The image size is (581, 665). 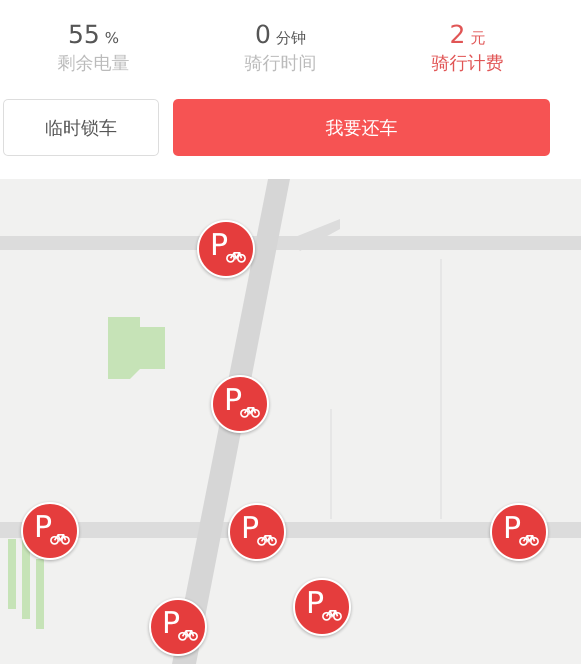 What do you see at coordinates (361, 127) in the screenshot?
I see `return-bike-button: 我要还车` at bounding box center [361, 127].